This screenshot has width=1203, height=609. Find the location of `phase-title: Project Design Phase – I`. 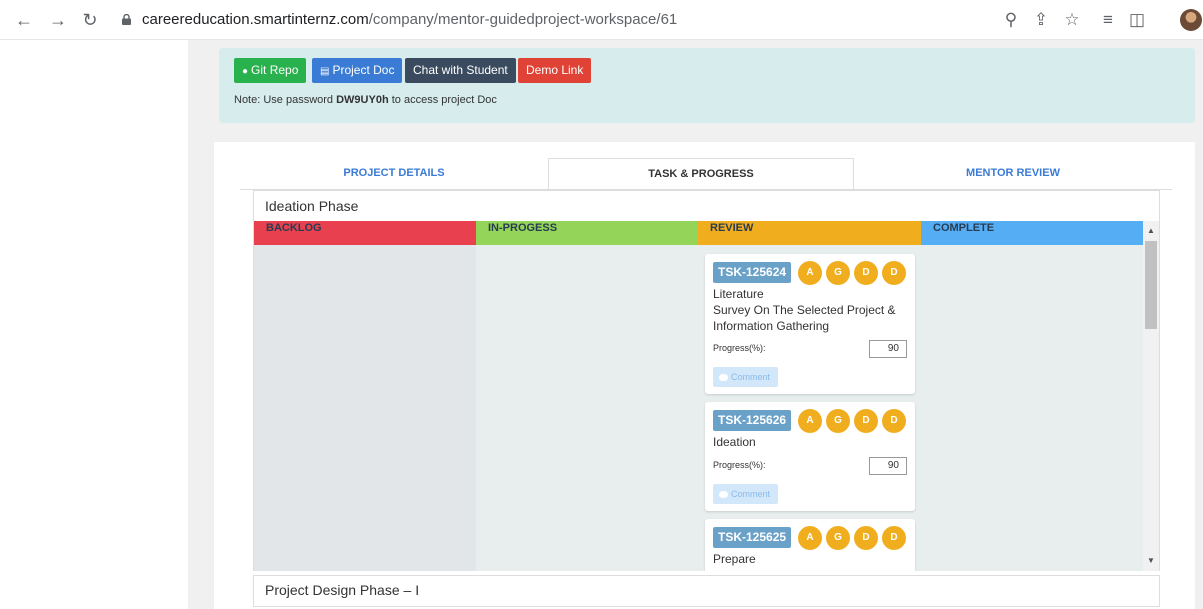

phase-title: Project Design Phase – I is located at coordinates (342, 590).